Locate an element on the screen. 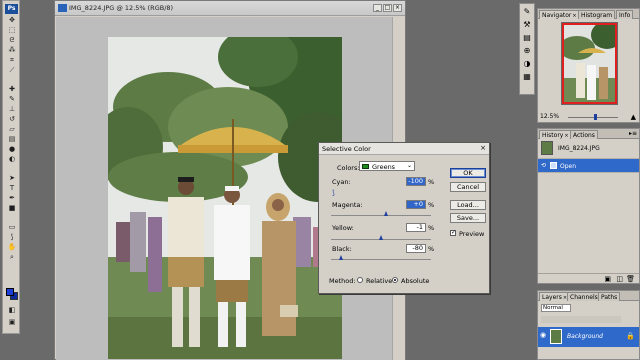 The image size is (640, 360). eraser-tool-icon: ▱ is located at coordinates (12, 129).